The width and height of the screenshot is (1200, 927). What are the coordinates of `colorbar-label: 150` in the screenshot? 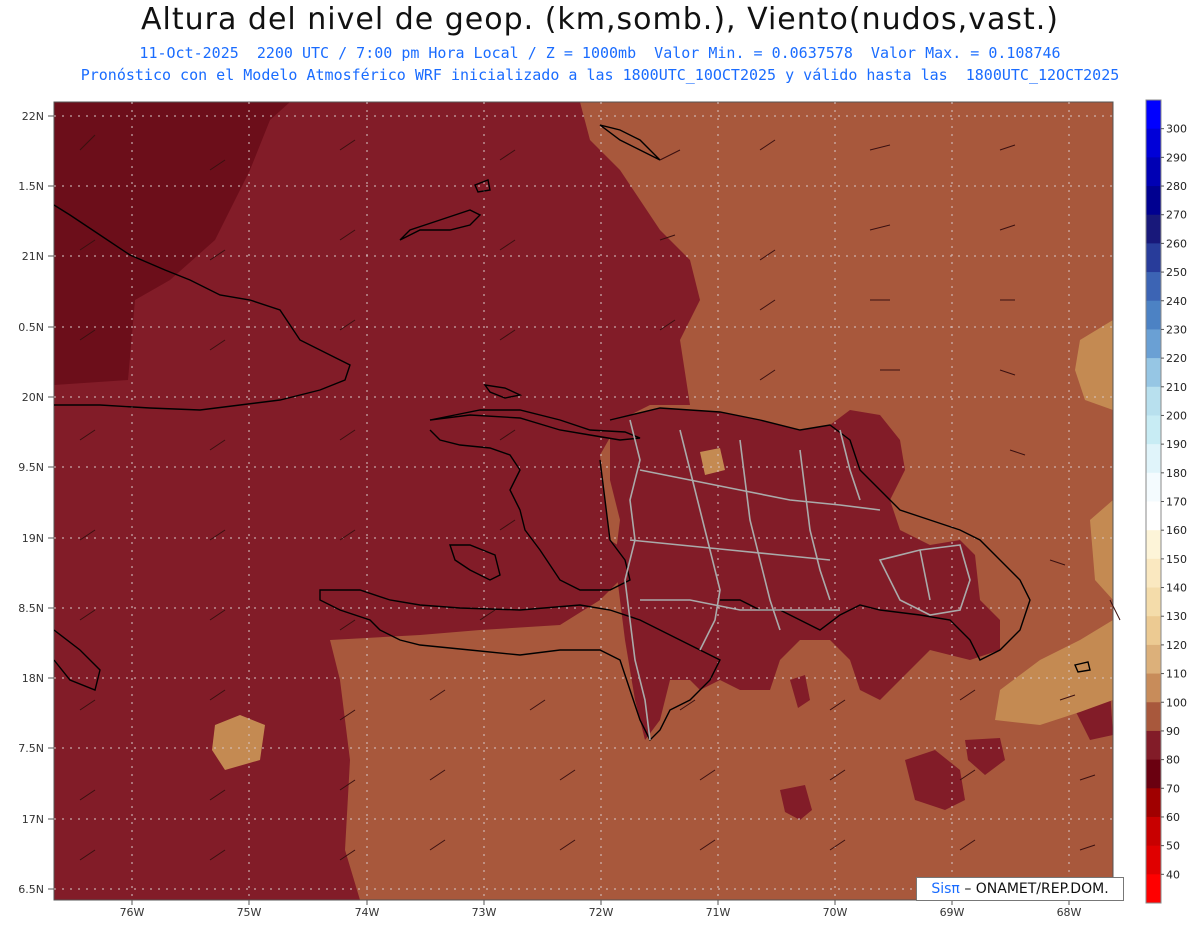 It's located at (1176, 559).